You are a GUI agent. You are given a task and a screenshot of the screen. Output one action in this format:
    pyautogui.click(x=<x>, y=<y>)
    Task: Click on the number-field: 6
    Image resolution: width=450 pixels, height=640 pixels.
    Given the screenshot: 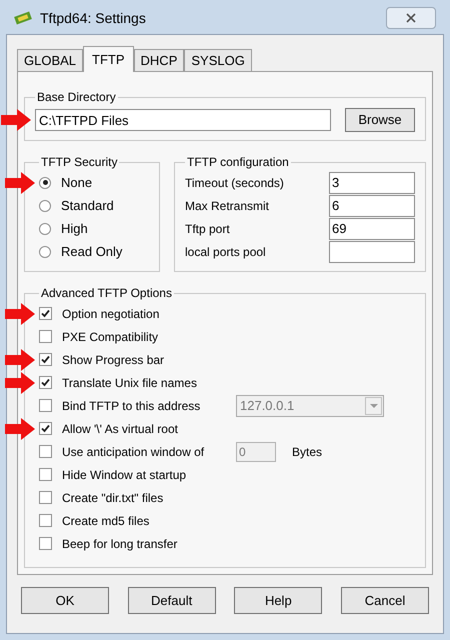 What is the action you would take?
    pyautogui.click(x=372, y=205)
    